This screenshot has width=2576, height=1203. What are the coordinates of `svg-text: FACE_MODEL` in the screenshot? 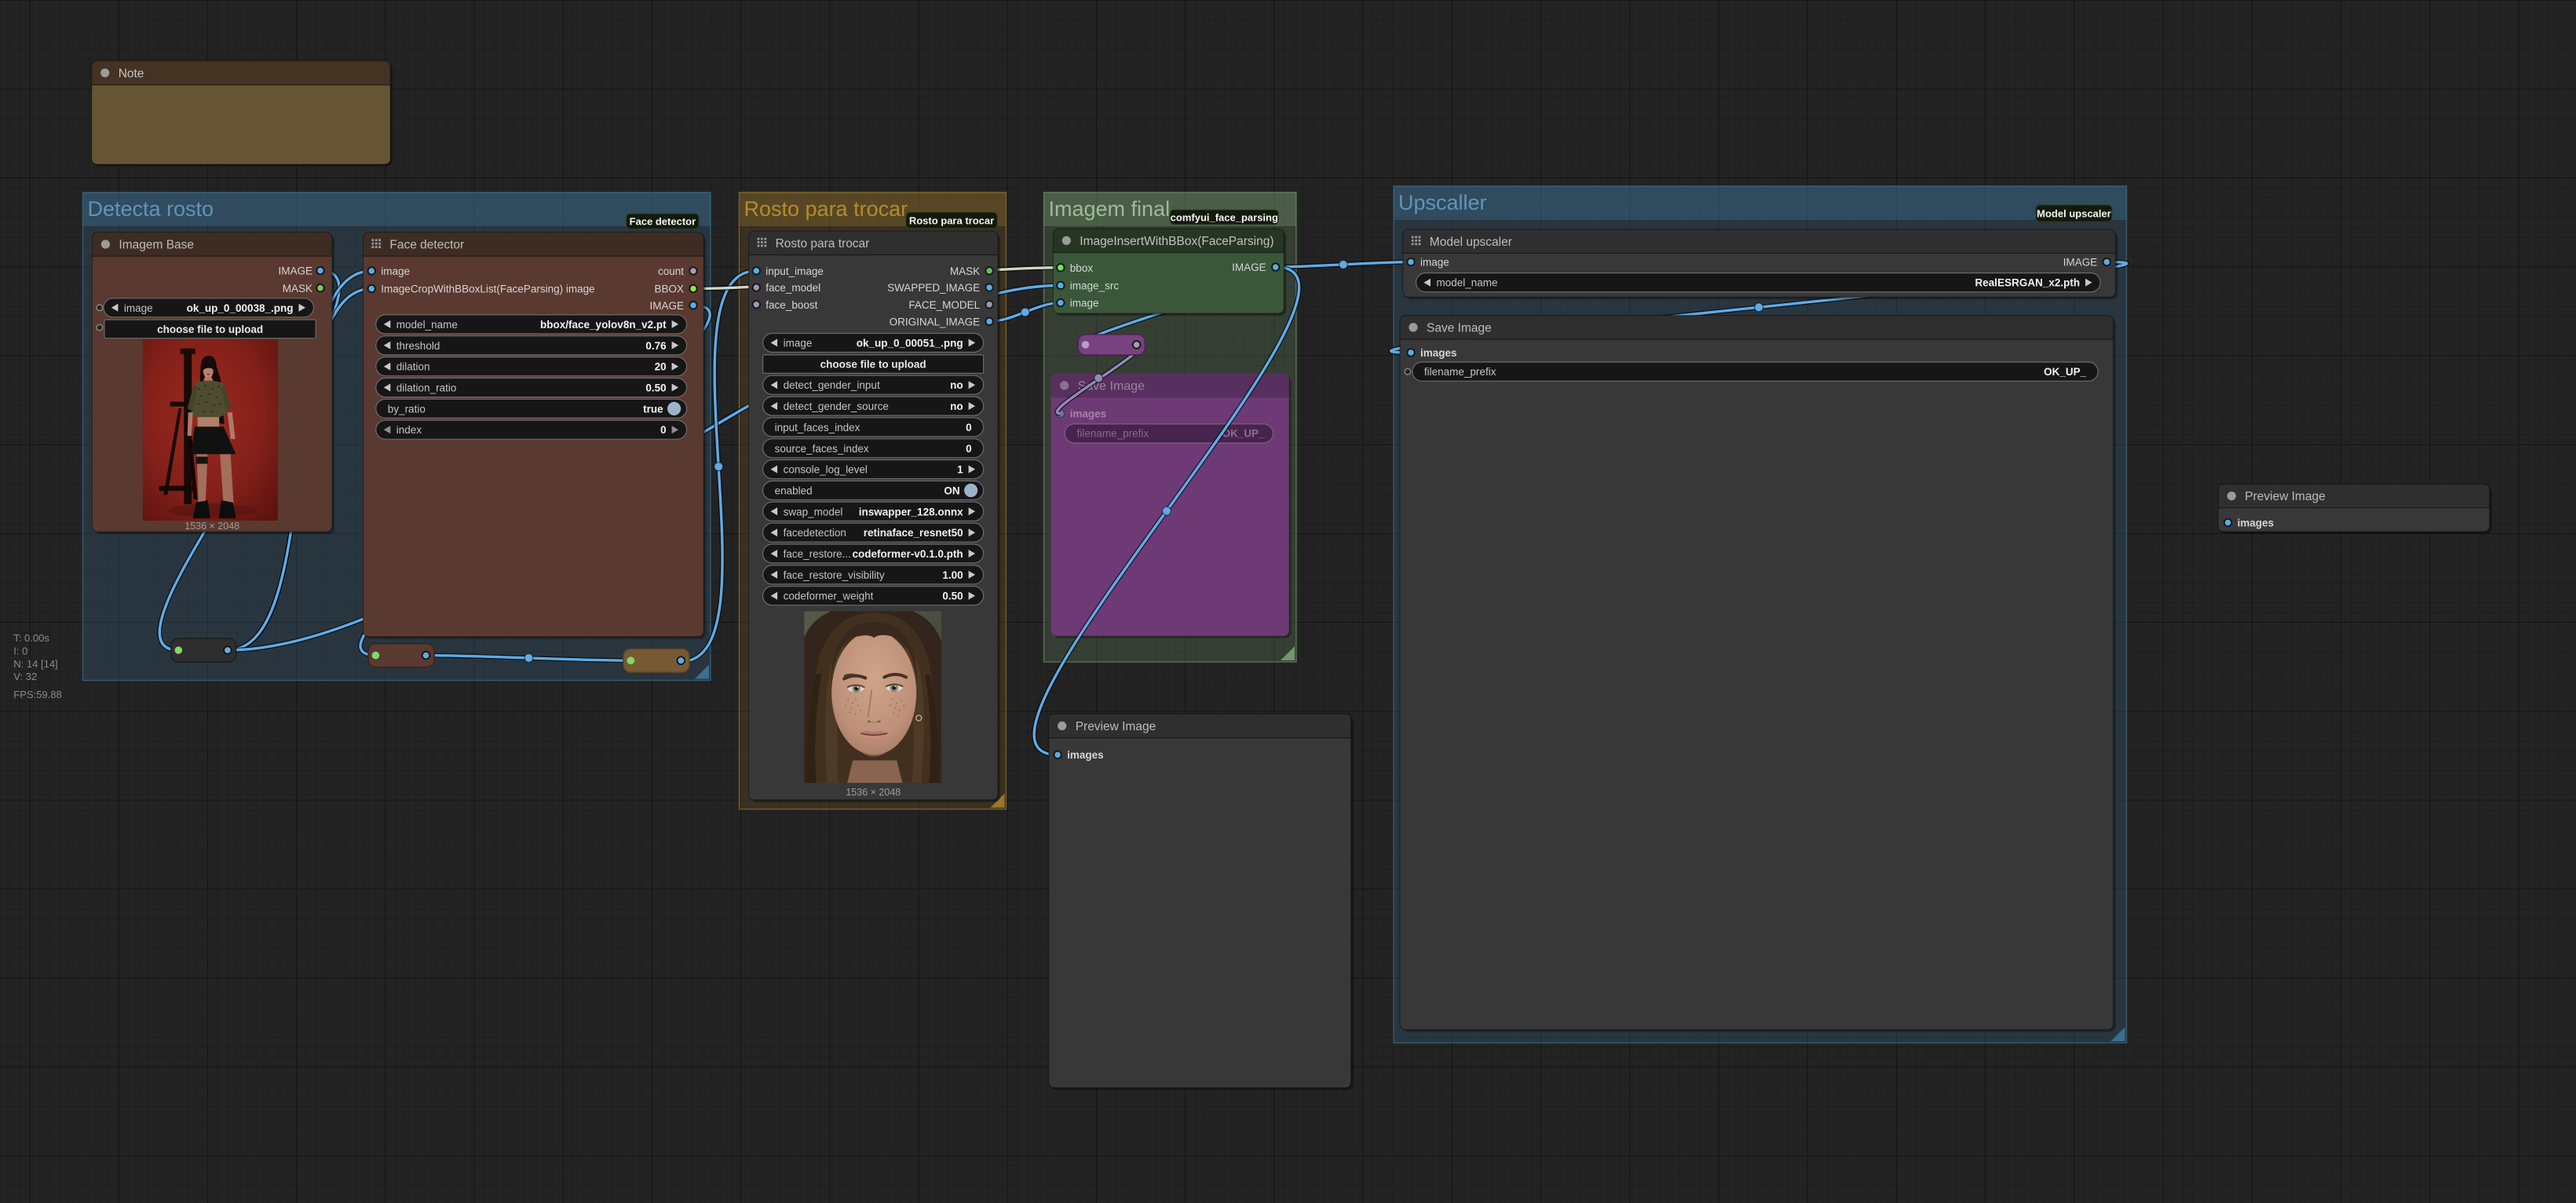 It's located at (944, 305).